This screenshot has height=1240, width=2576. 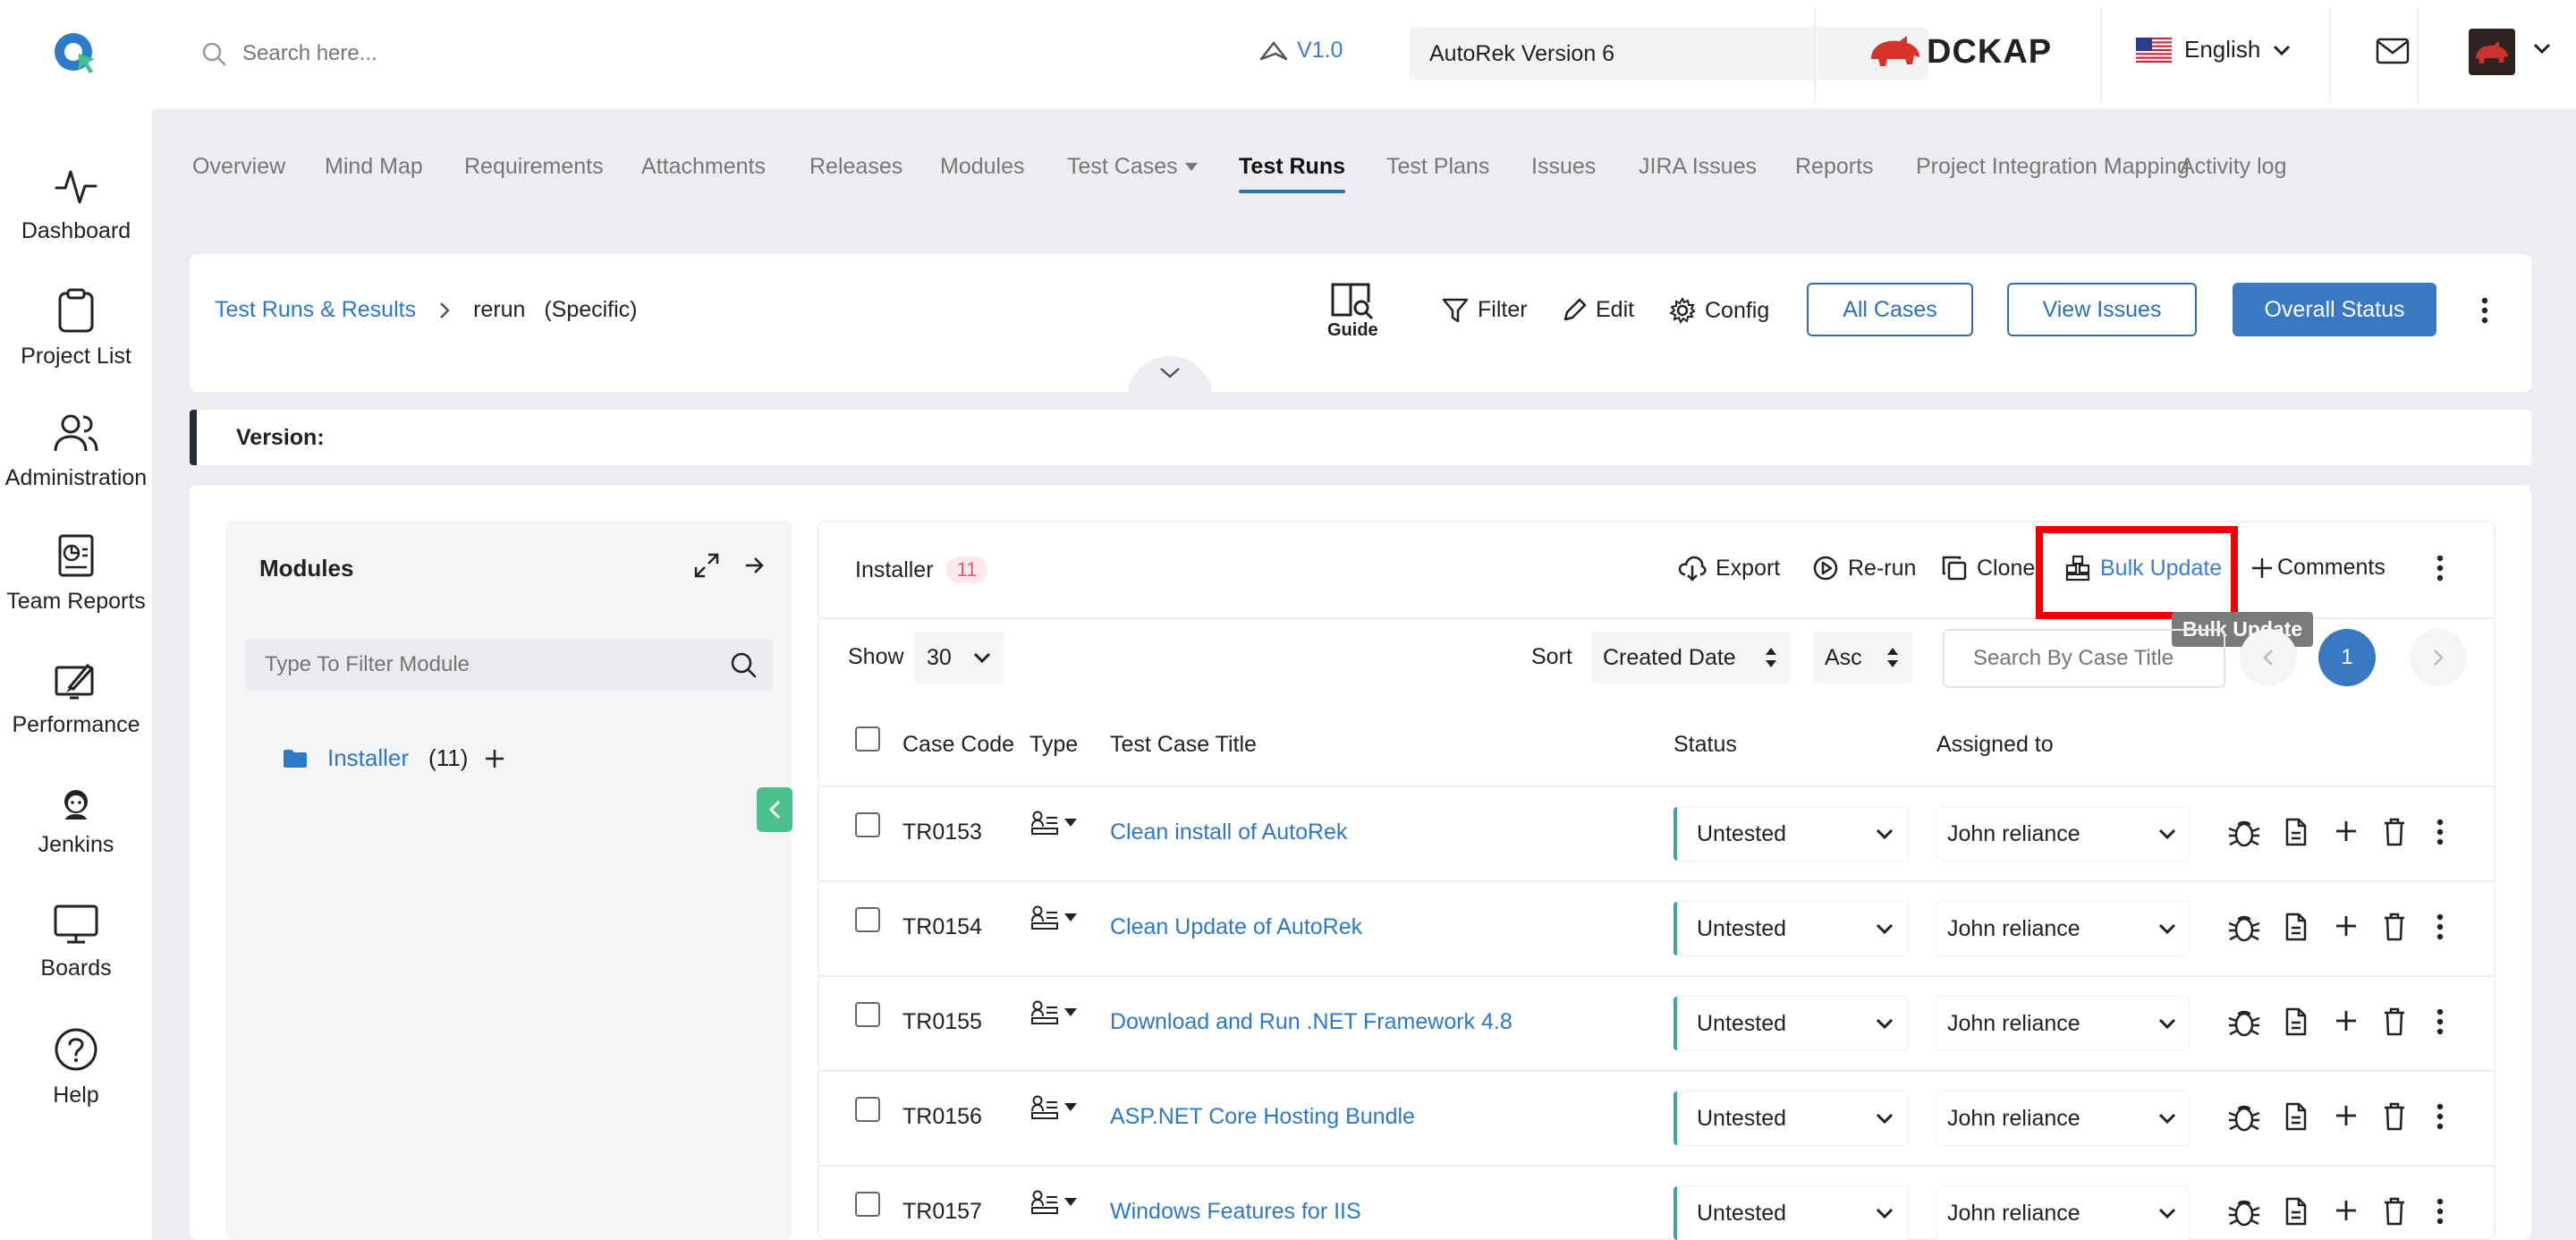 I want to click on edit-button: Edit, so click(x=1598, y=310).